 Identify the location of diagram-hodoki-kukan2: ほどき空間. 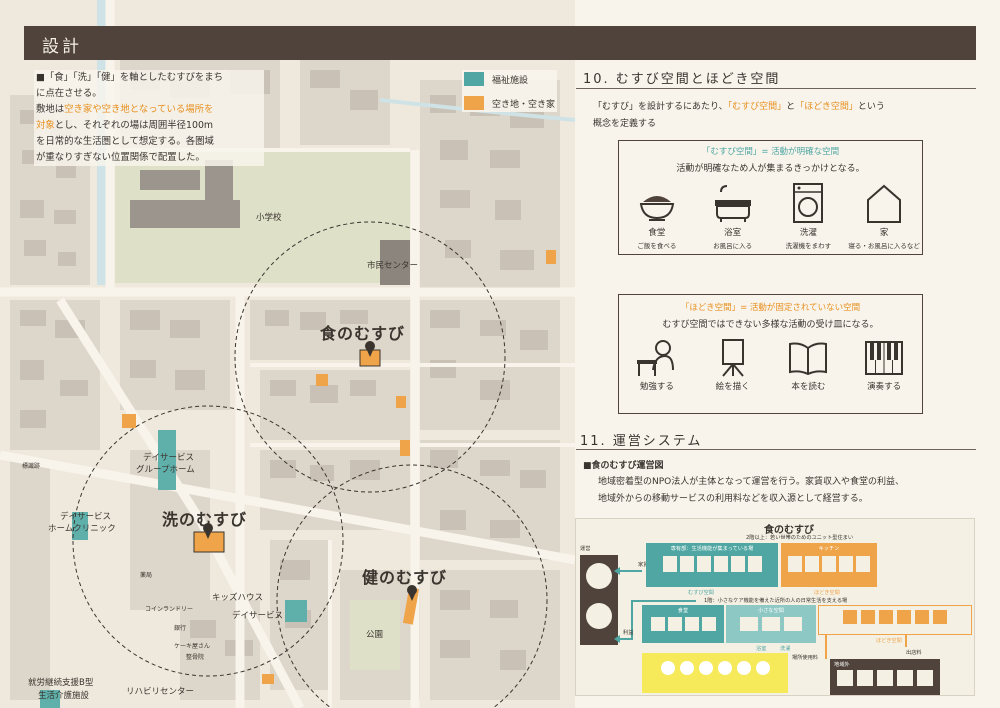
(889, 641).